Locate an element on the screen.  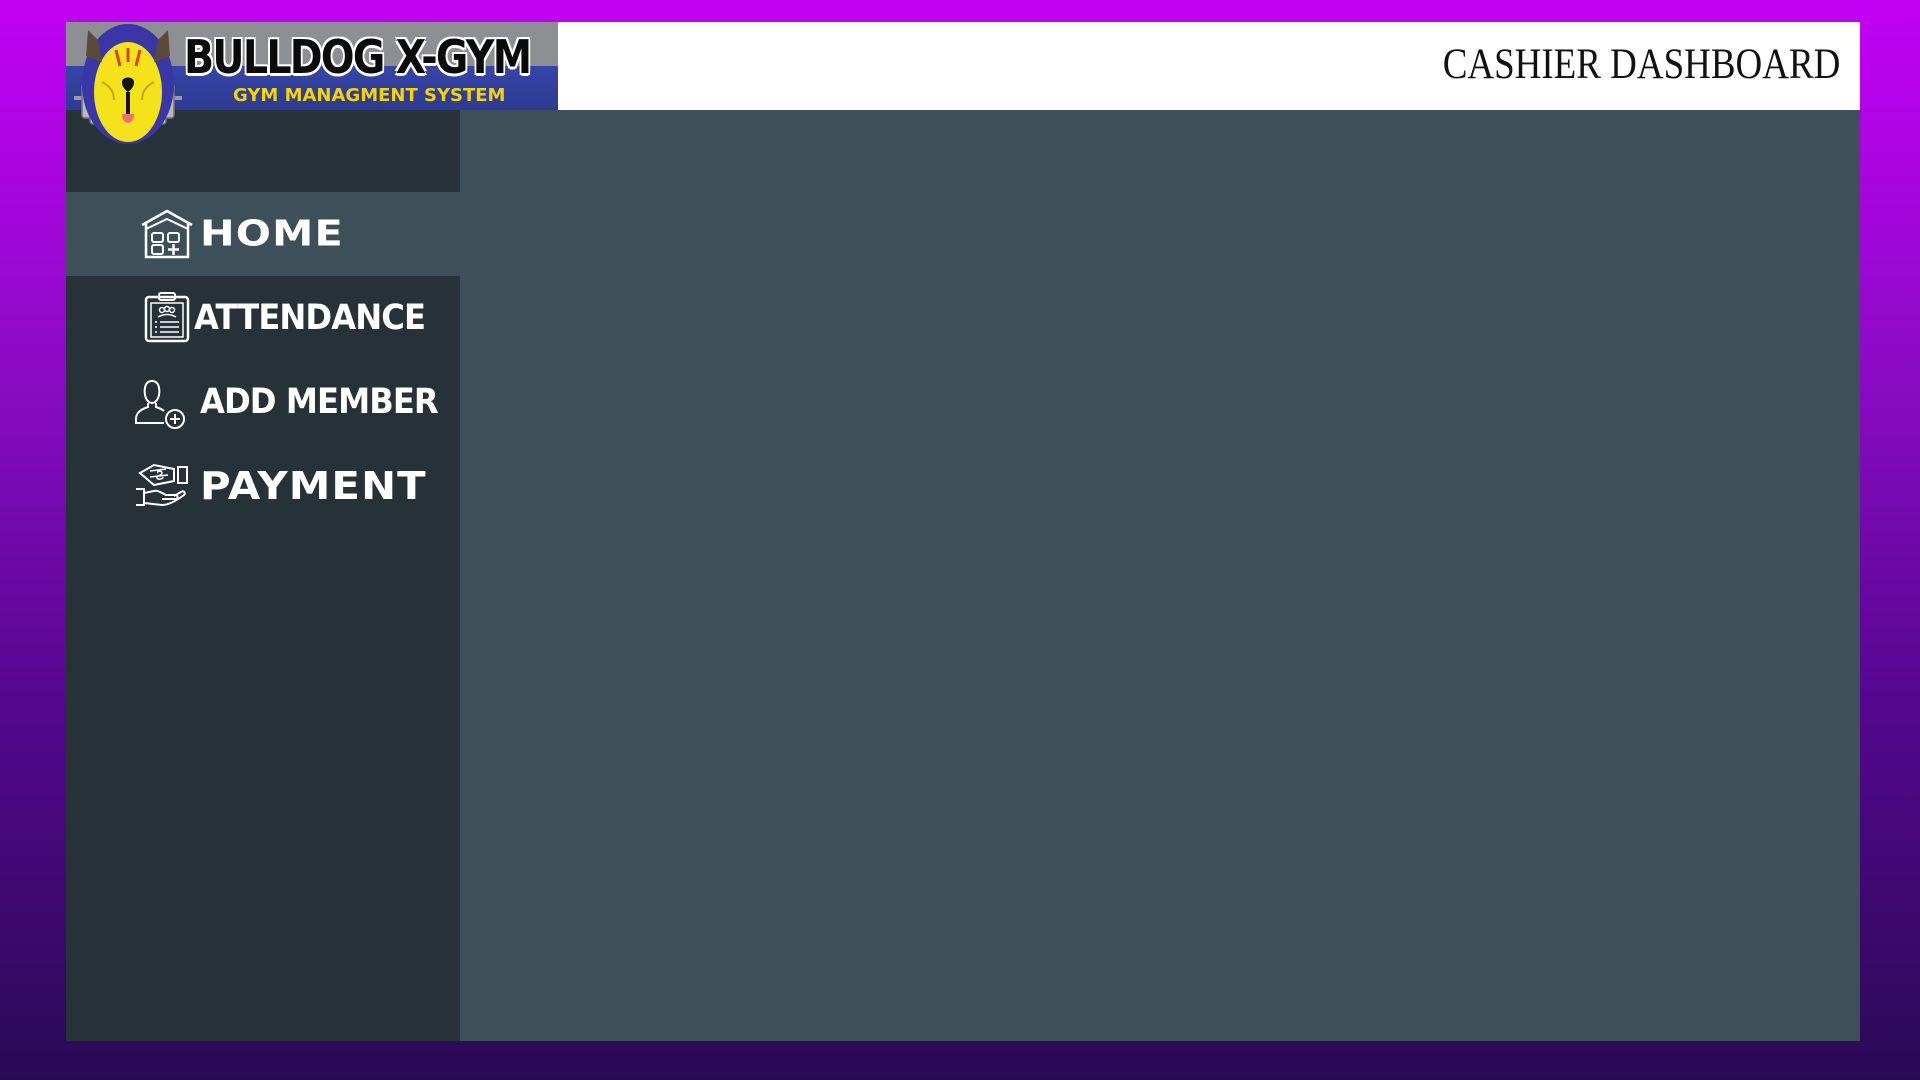
payment-hand-icon is located at coordinates (162, 485).